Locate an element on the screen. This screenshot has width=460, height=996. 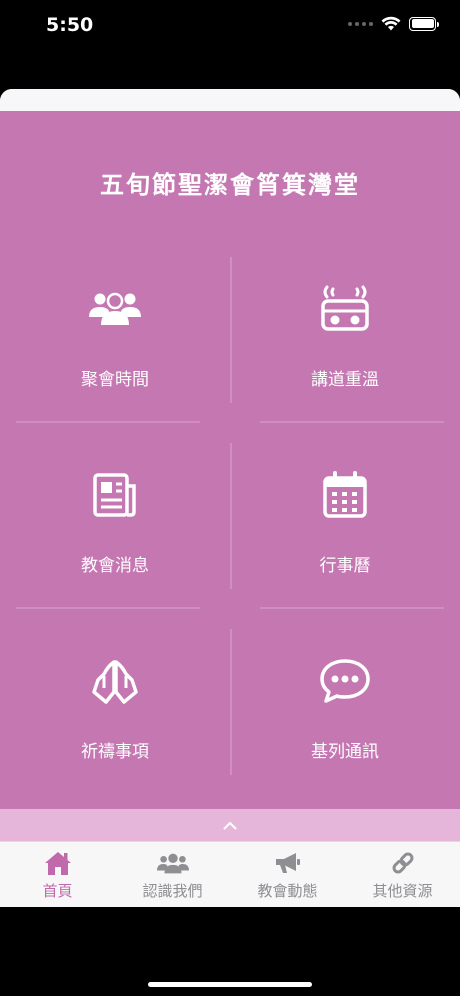
home-indicator is located at coordinates (230, 984).